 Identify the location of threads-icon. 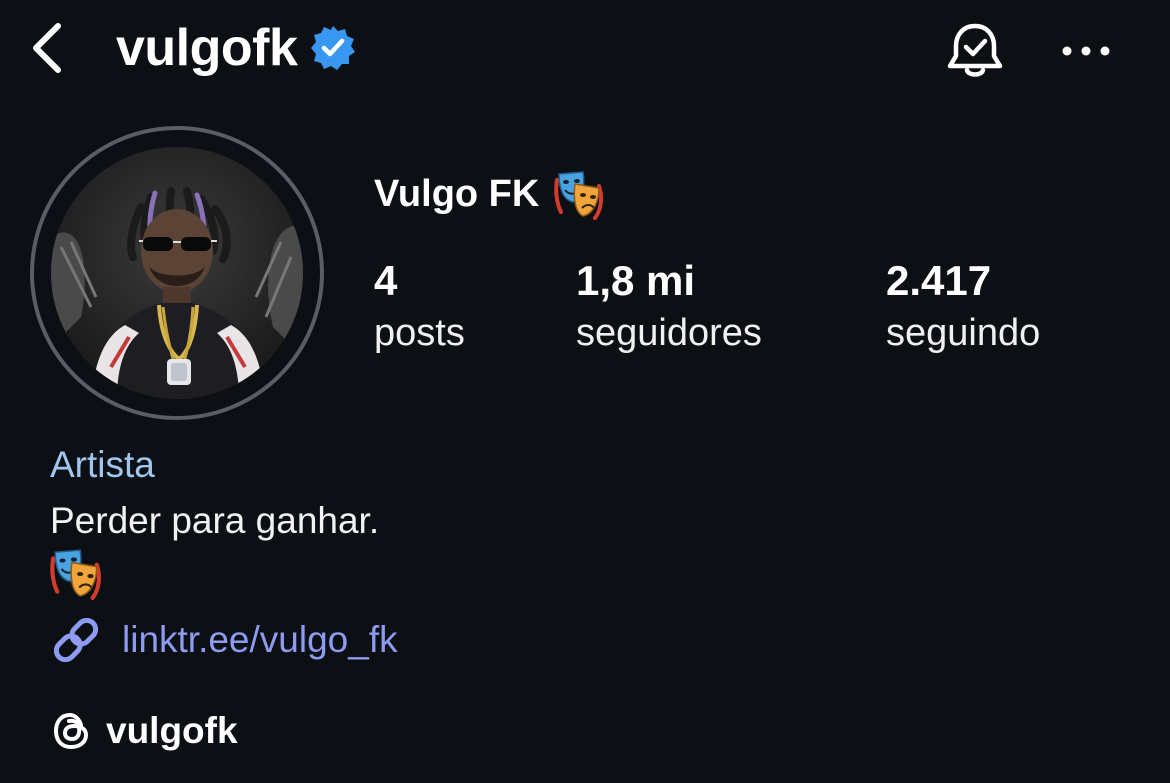
(71, 731).